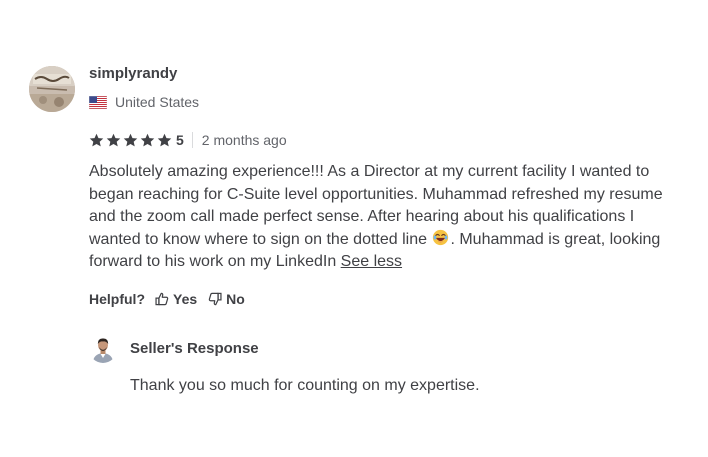 Image resolution: width=708 pixels, height=457 pixels. What do you see at coordinates (103, 349) in the screenshot?
I see `seller-avatar` at bounding box center [103, 349].